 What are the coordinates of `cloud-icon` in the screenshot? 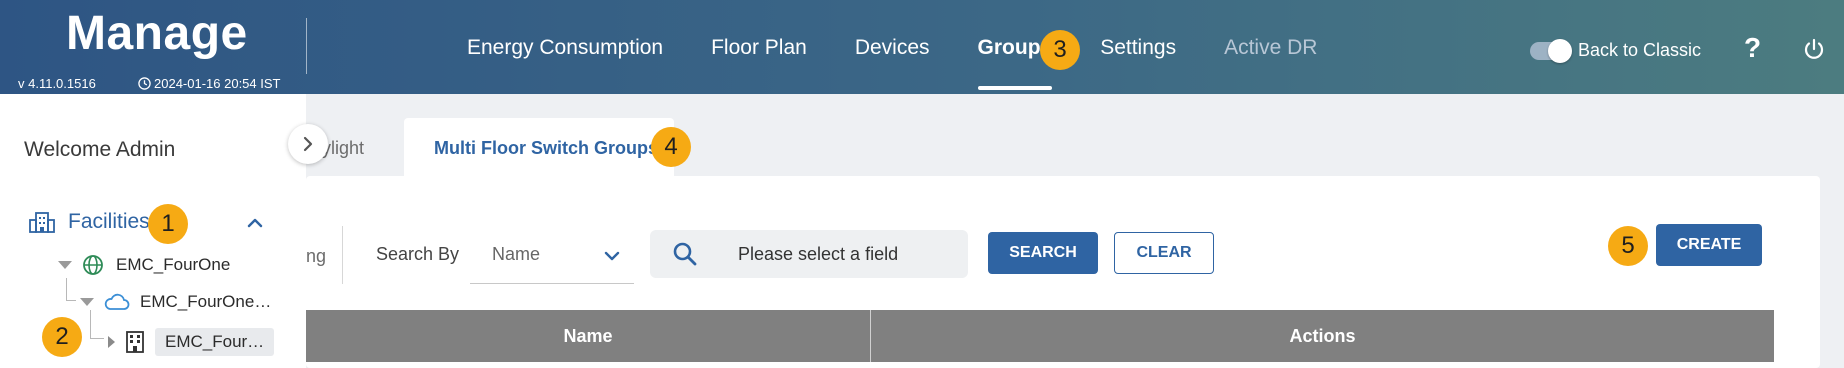 It's located at (117, 301).